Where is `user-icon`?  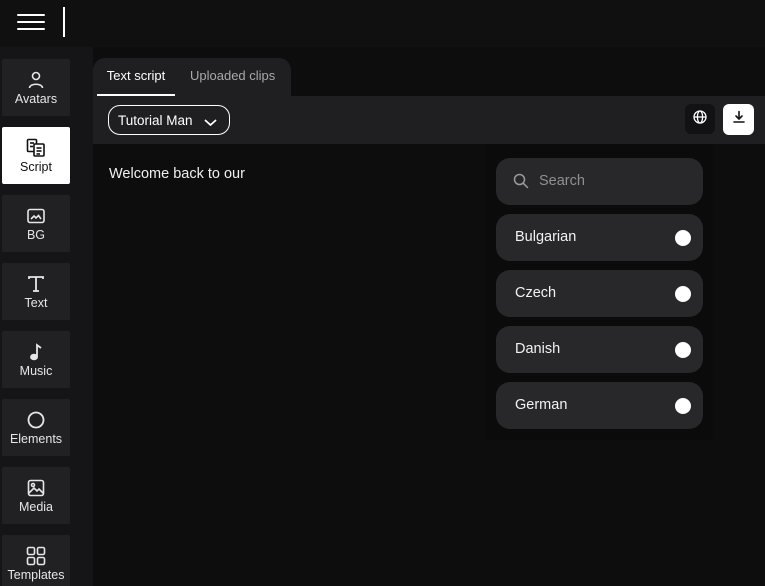 user-icon is located at coordinates (36, 80).